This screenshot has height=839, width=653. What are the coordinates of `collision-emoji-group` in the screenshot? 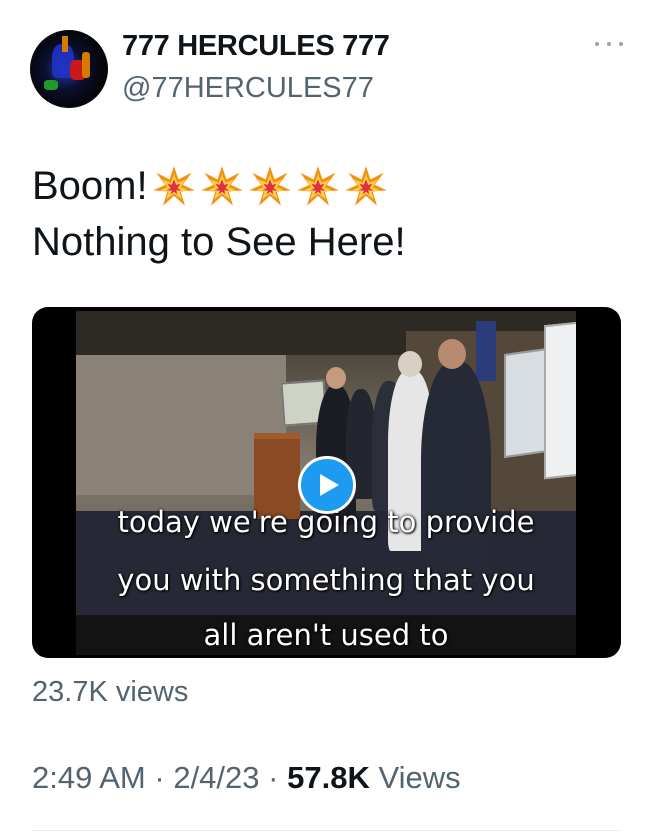 It's located at (270, 186).